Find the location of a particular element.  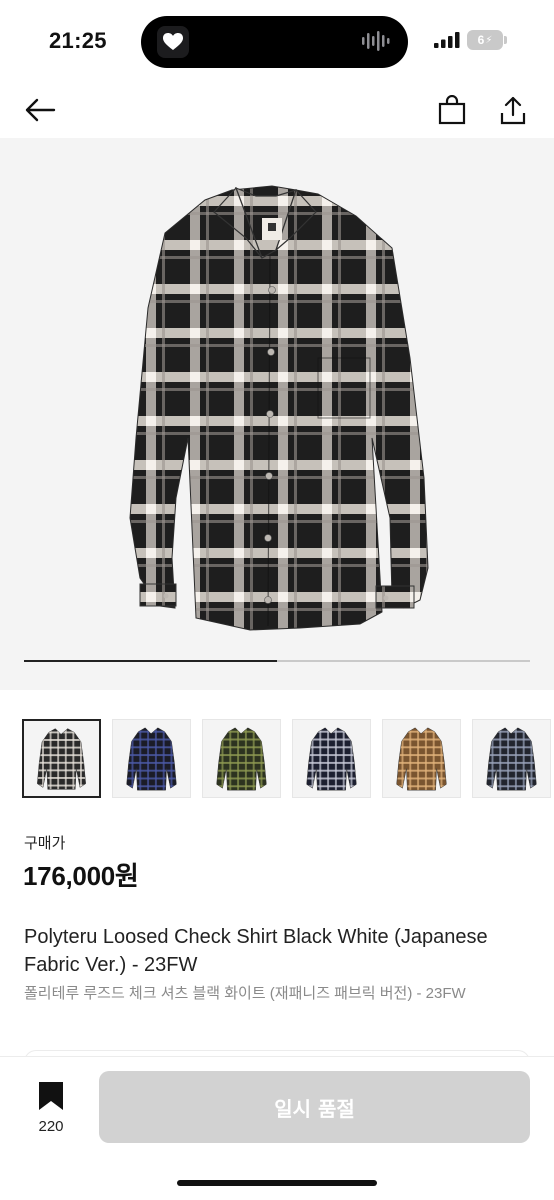

wishlist-count: 220 is located at coordinates (51, 1126).